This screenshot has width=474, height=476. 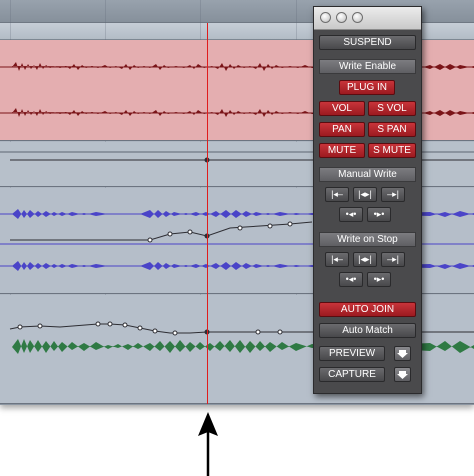 I want to click on write-punch-forward-icon: •▸•, so click(x=379, y=214).